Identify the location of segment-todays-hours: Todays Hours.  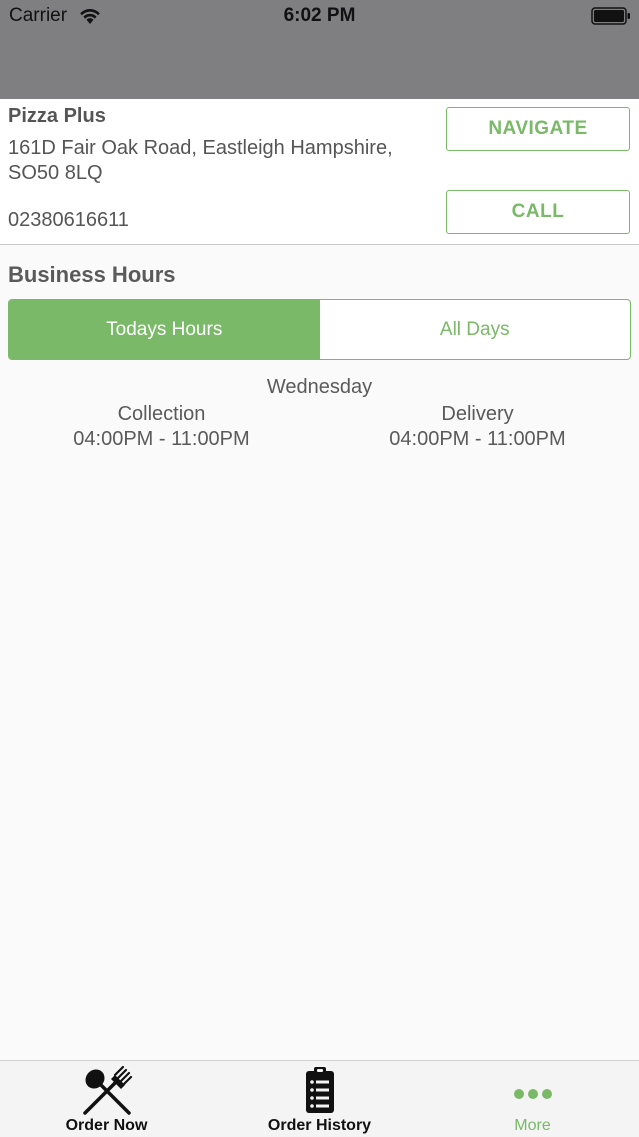
(164, 329).